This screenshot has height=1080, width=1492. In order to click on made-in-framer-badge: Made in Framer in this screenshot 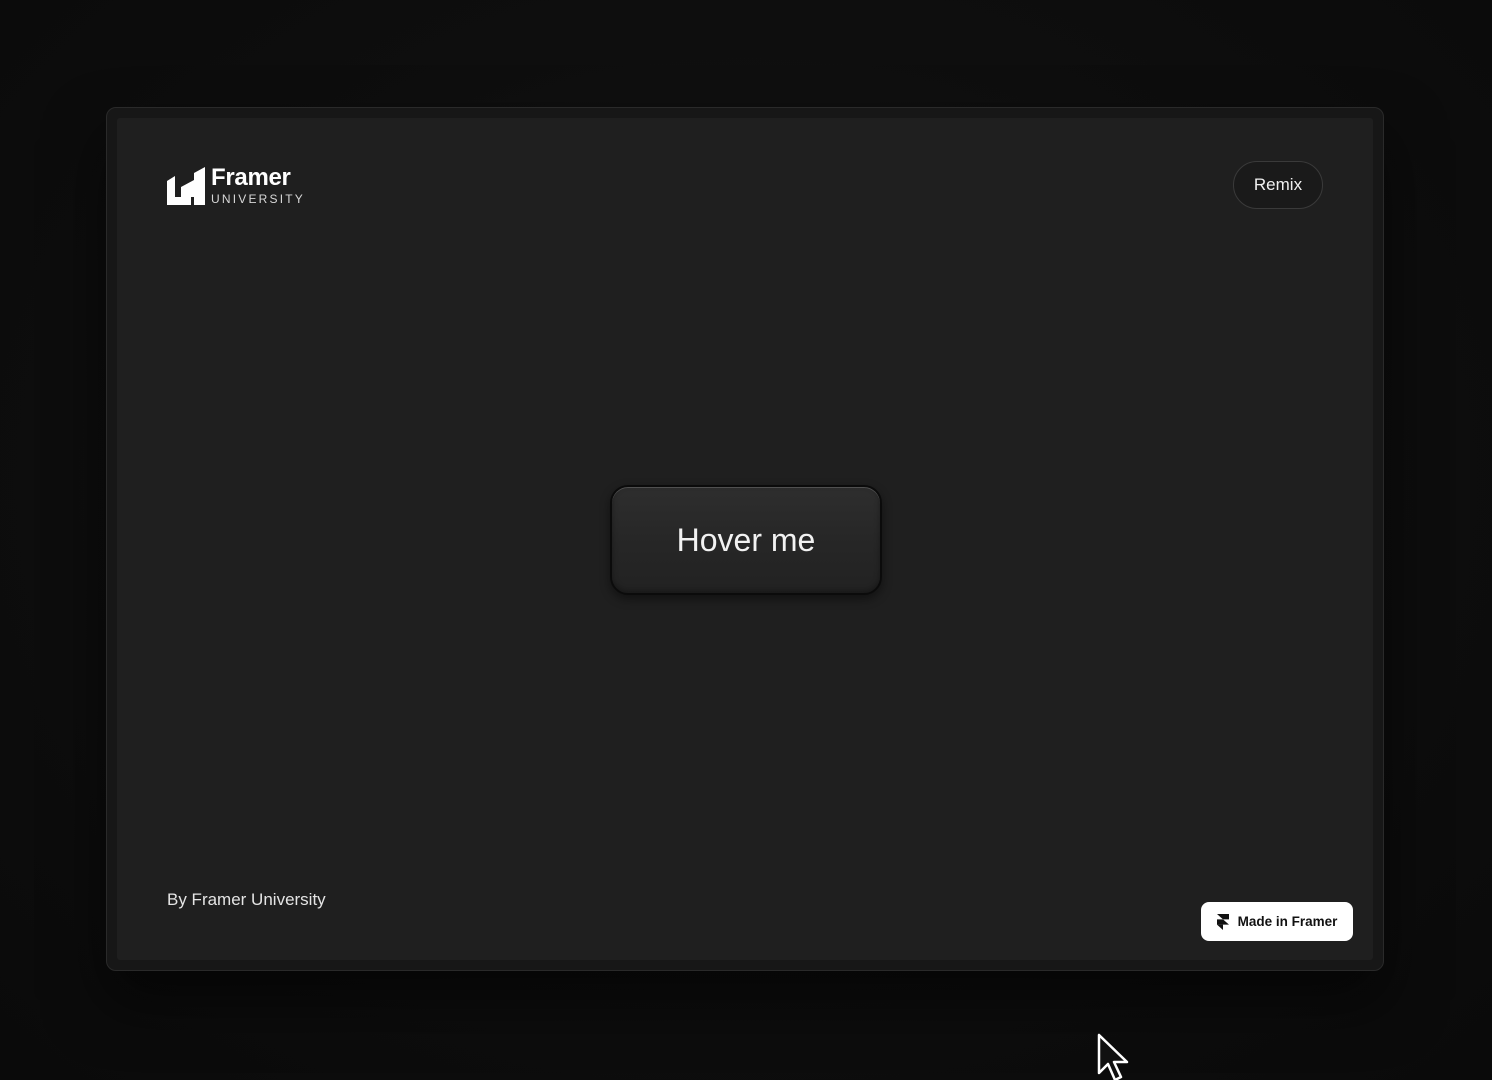, I will do `click(1277, 921)`.